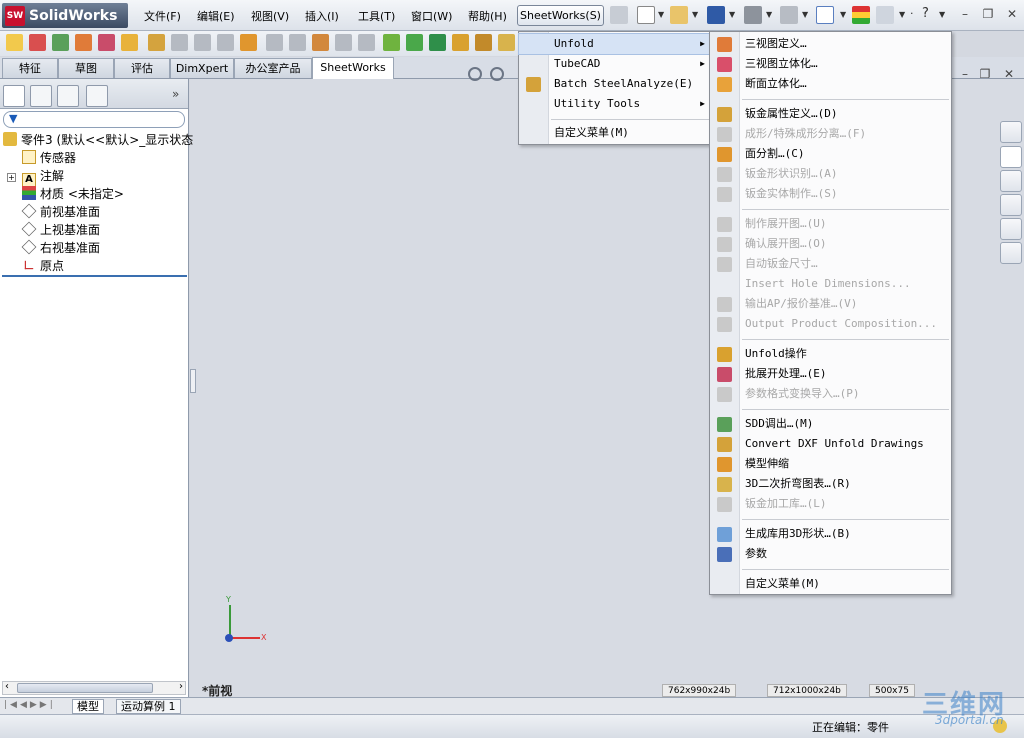  I want to click on options-list-icon, so click(885, 15).